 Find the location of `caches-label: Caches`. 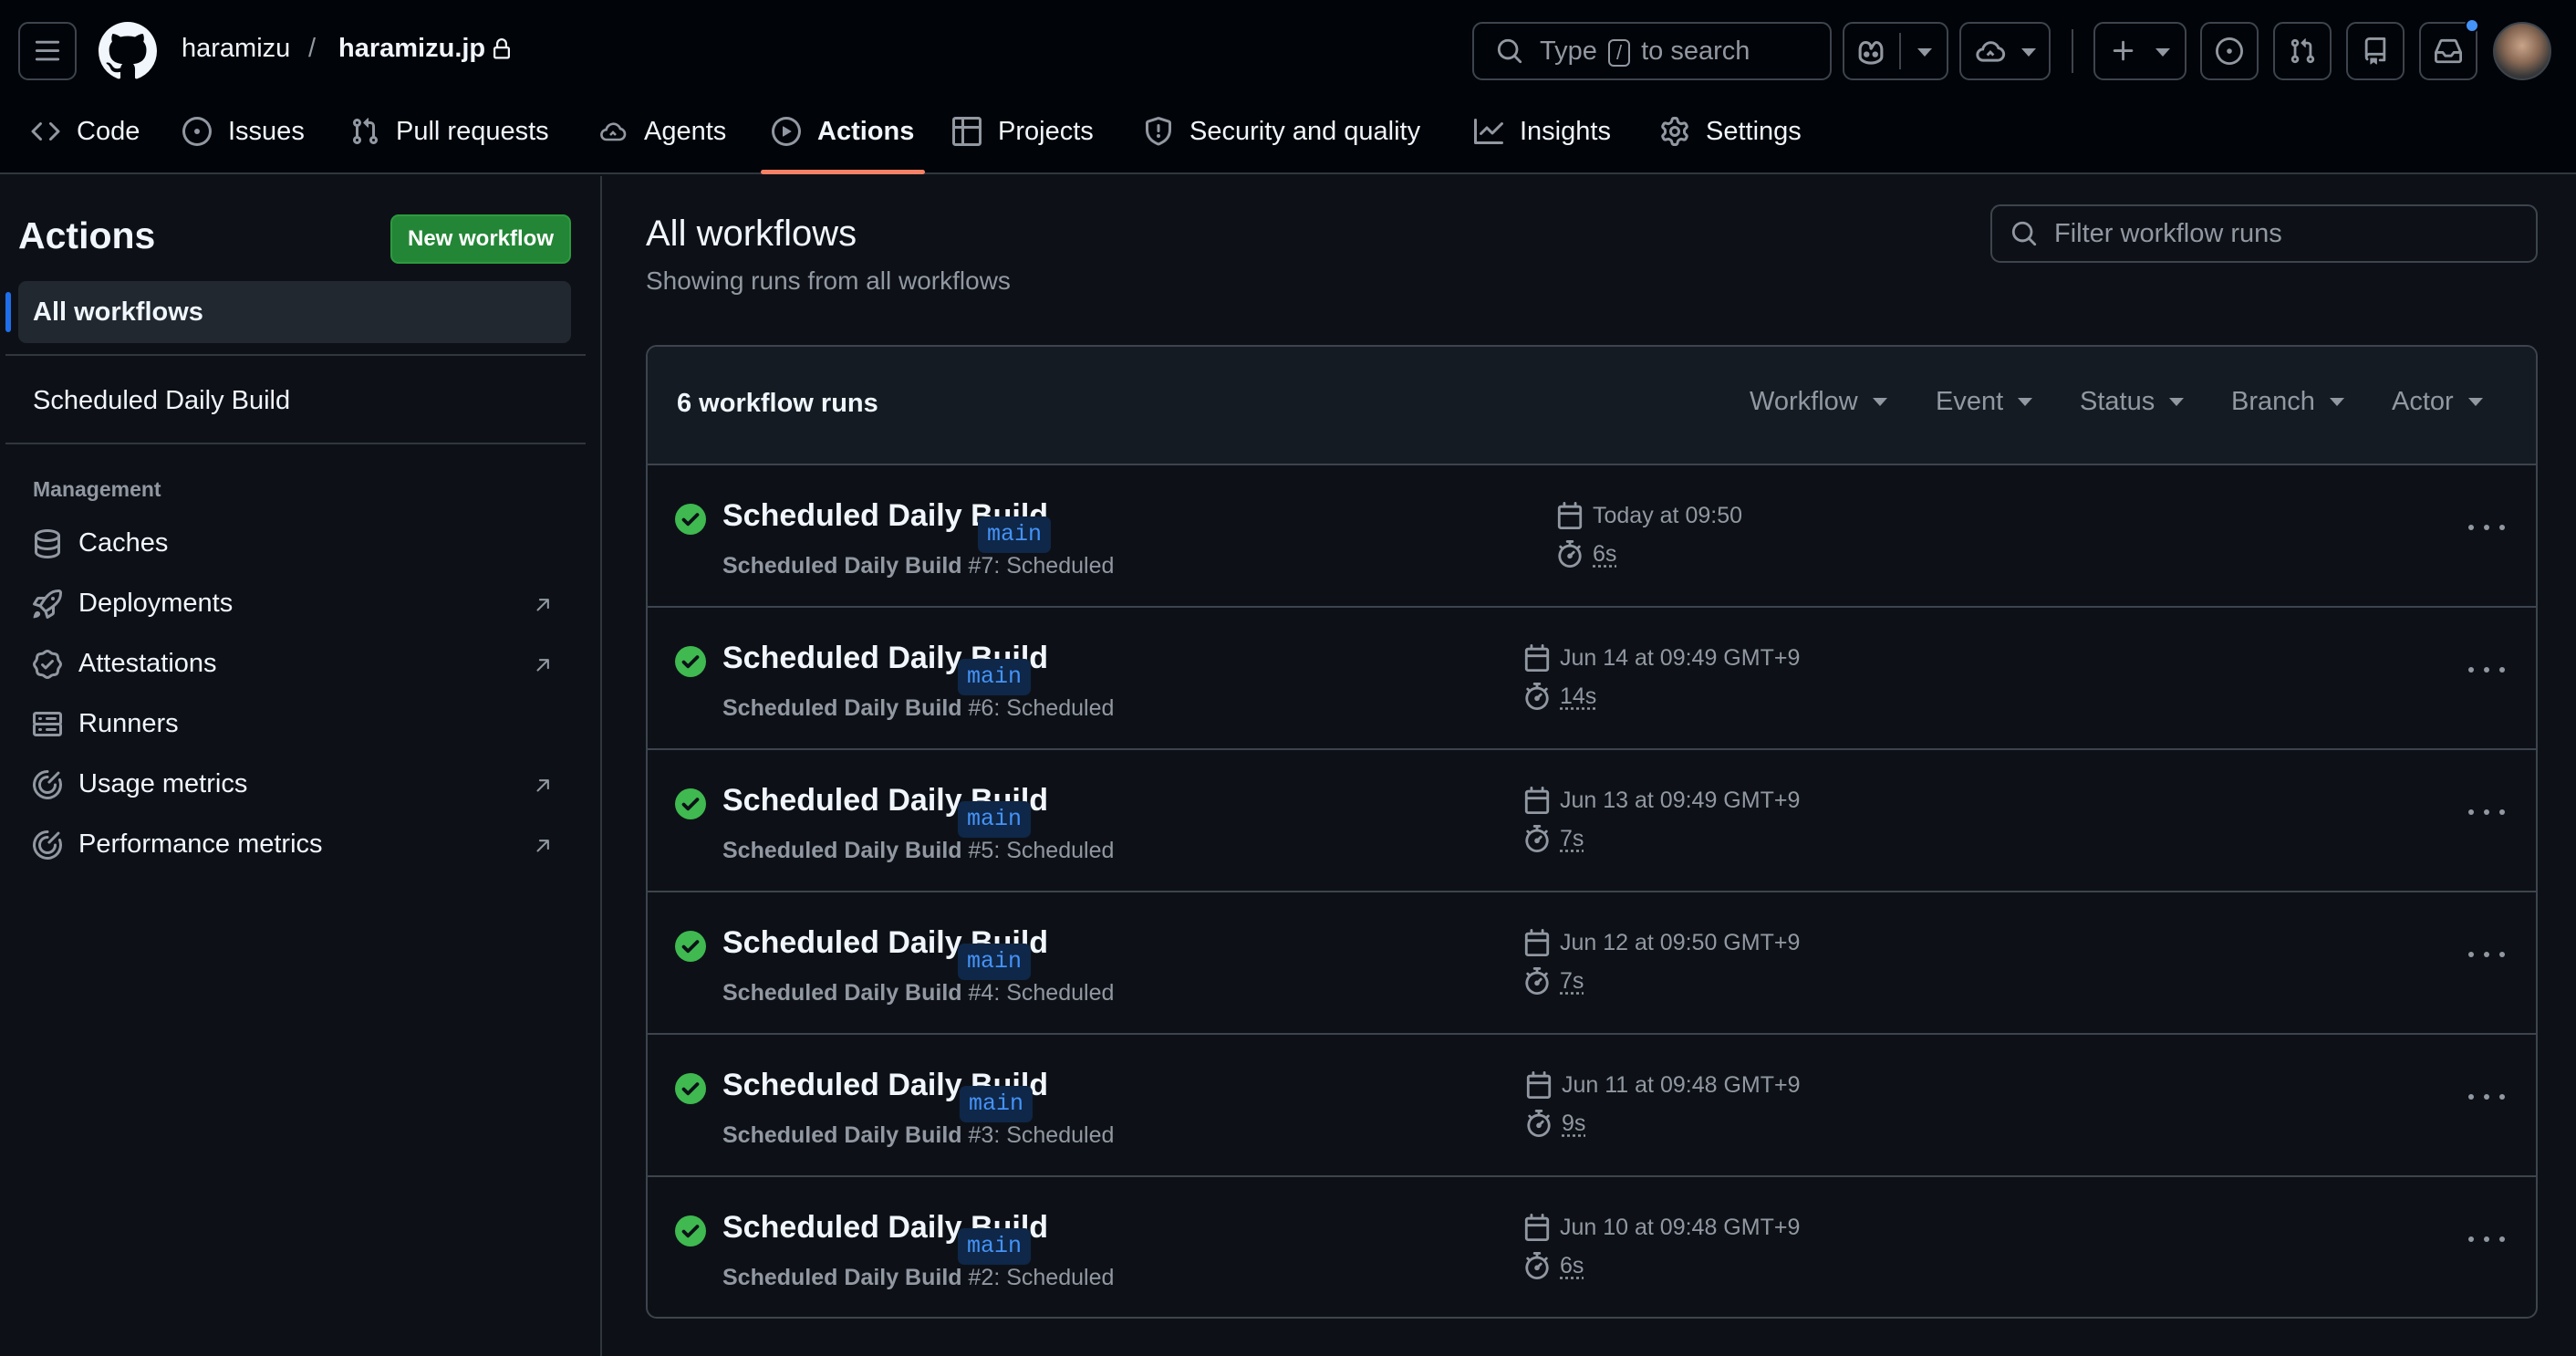

caches-label: Caches is located at coordinates (123, 543).